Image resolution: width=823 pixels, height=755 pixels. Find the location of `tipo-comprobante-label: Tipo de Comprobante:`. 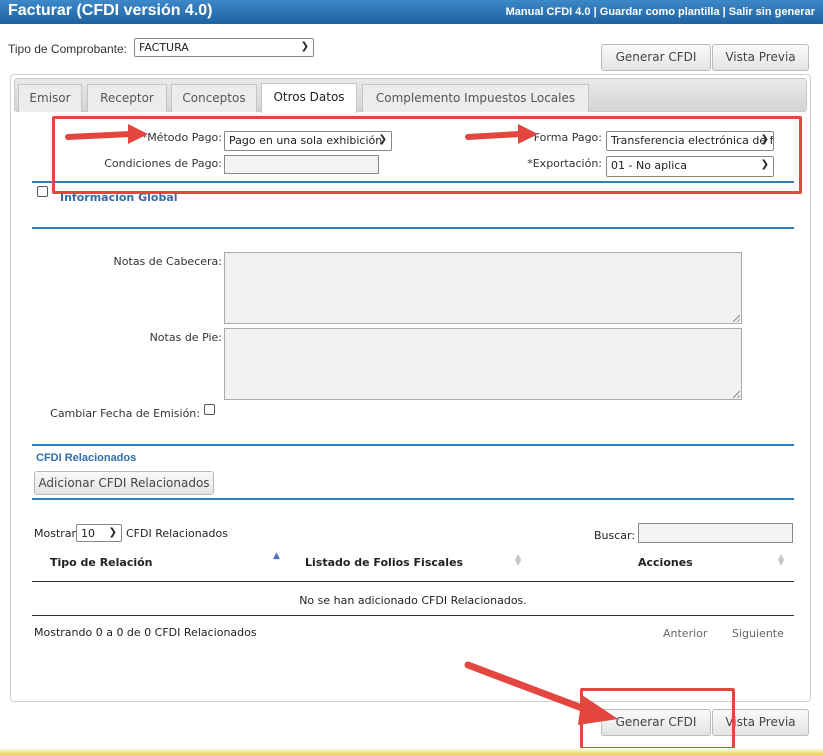

tipo-comprobante-label: Tipo de Comprobante: is located at coordinates (67, 49).